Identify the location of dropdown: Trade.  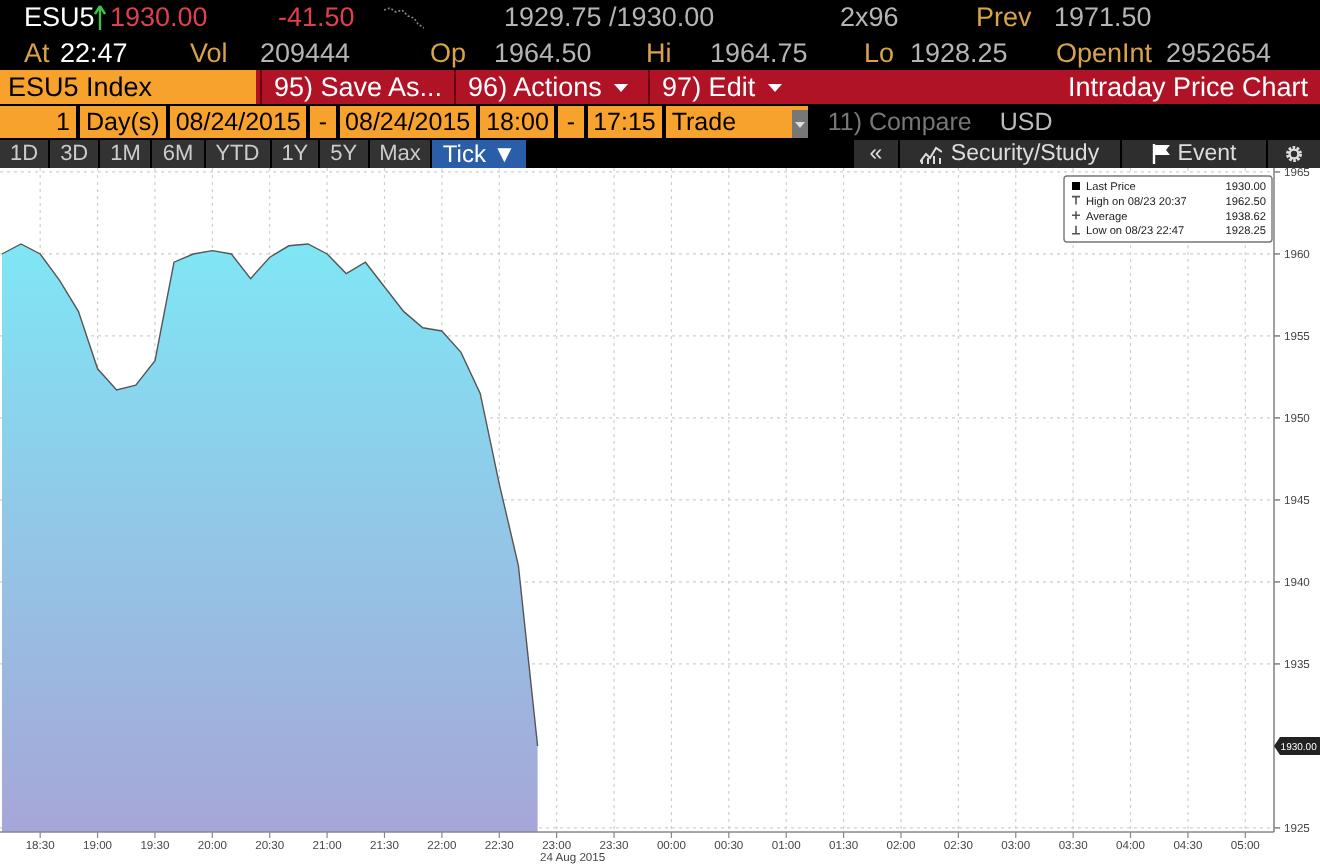
(736, 122).